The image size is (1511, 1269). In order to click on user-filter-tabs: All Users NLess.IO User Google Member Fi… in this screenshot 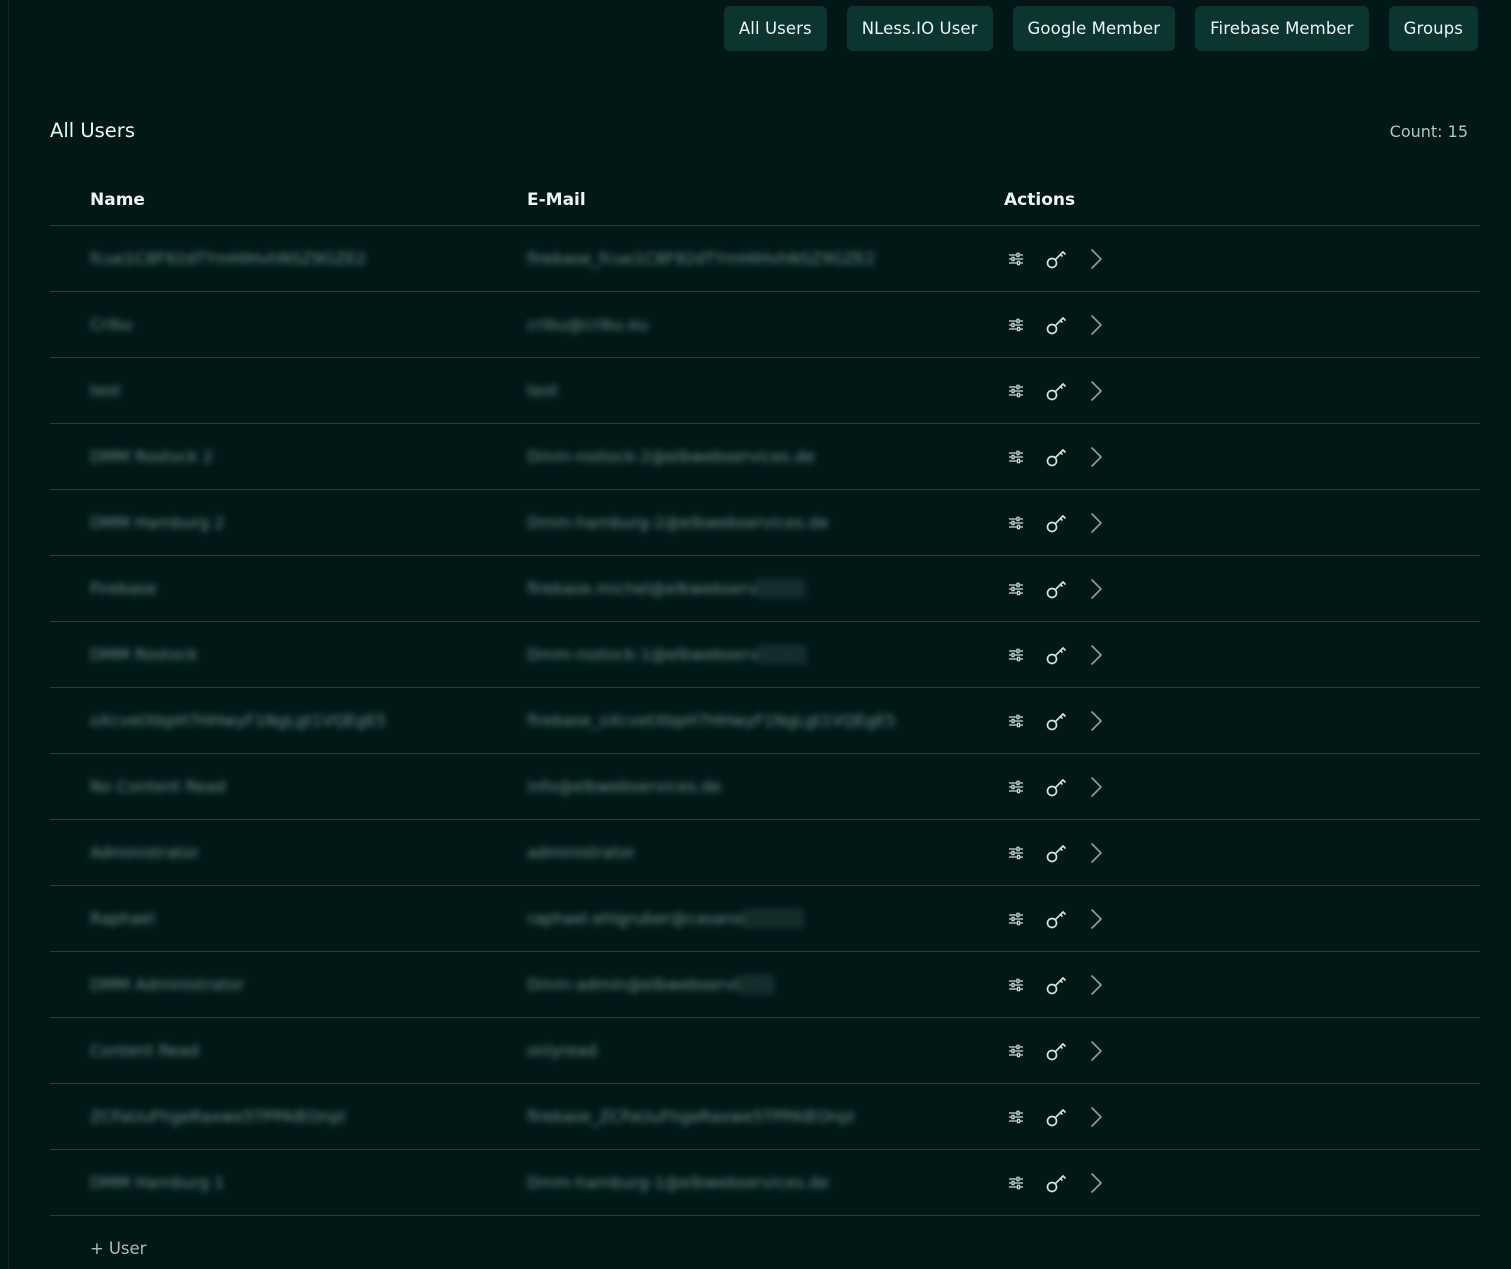, I will do `click(1100, 28)`.